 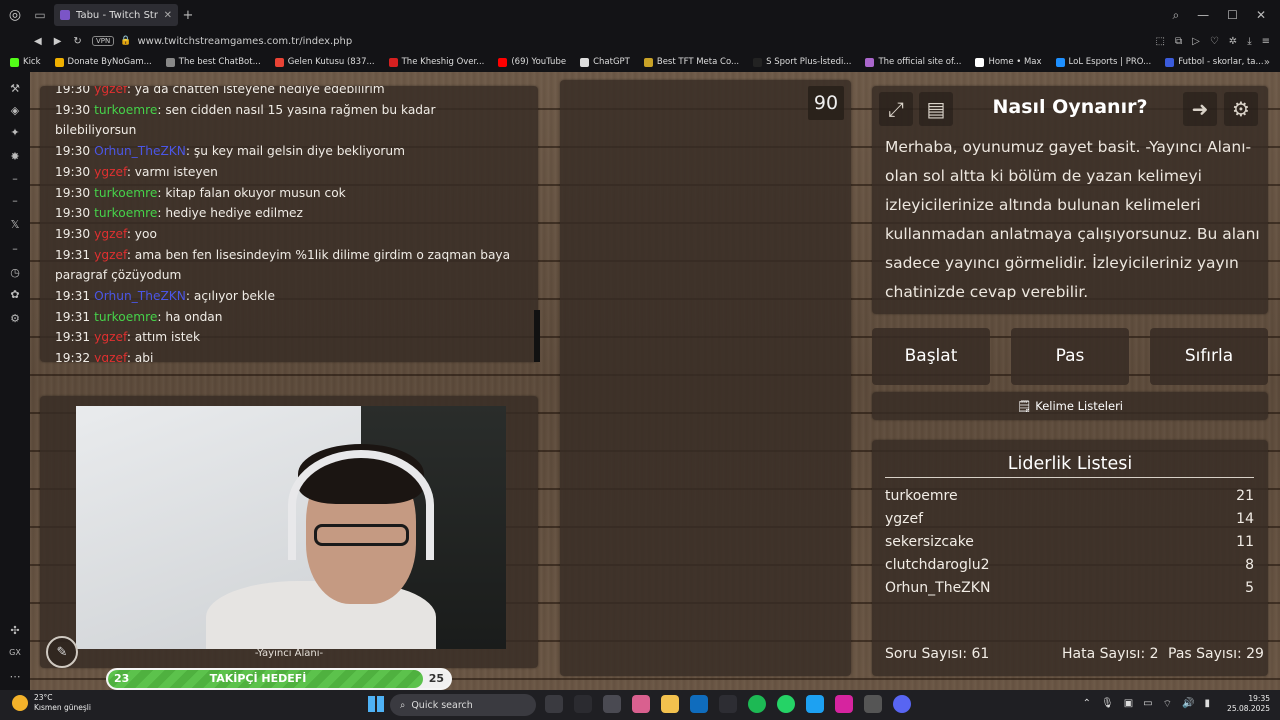 I want to click on settings-icon: ⚙, so click(x=15, y=318).